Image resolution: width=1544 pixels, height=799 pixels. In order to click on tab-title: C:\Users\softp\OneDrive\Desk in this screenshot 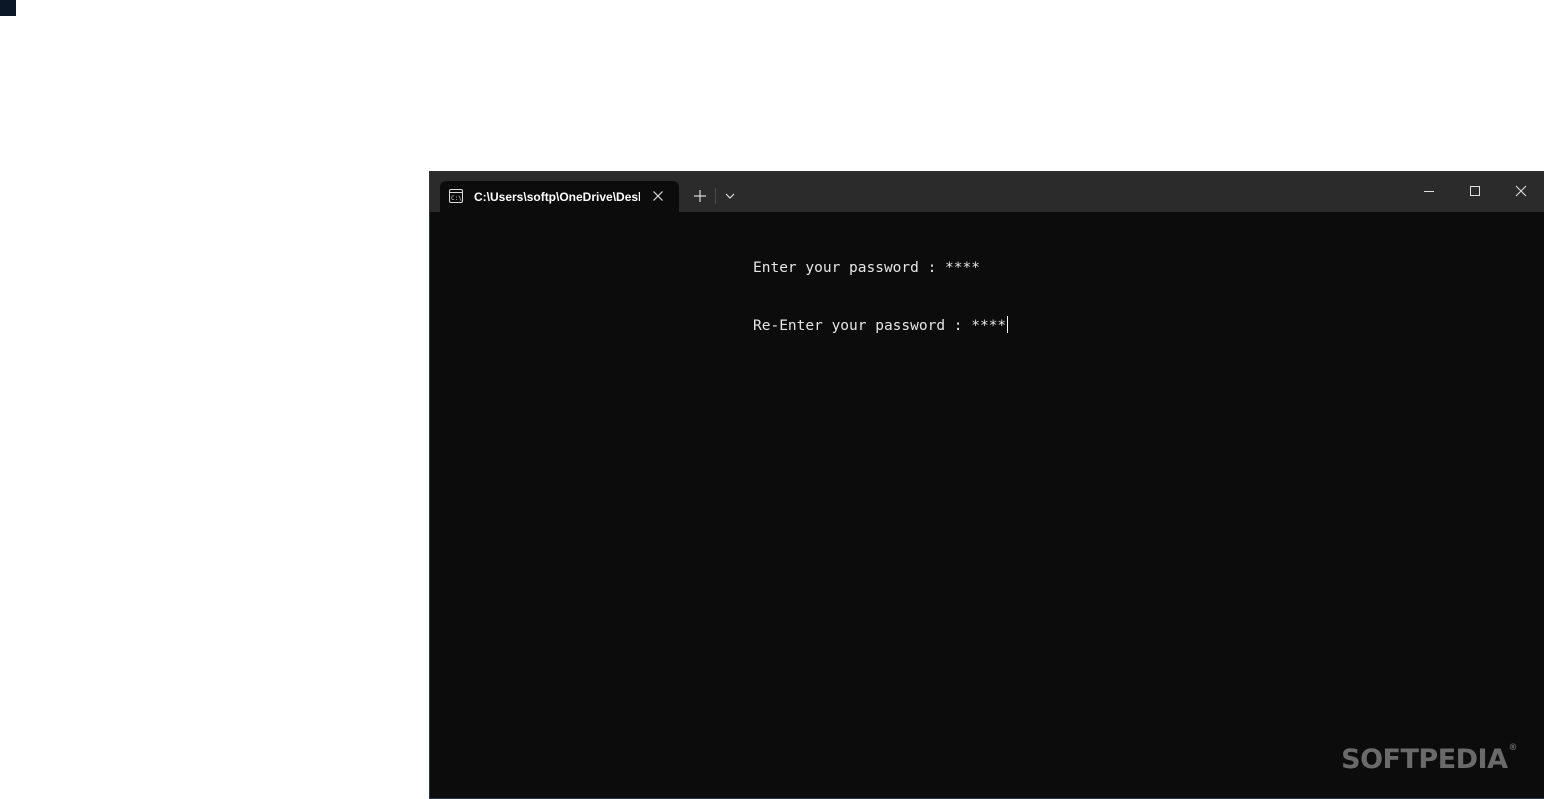, I will do `click(557, 197)`.